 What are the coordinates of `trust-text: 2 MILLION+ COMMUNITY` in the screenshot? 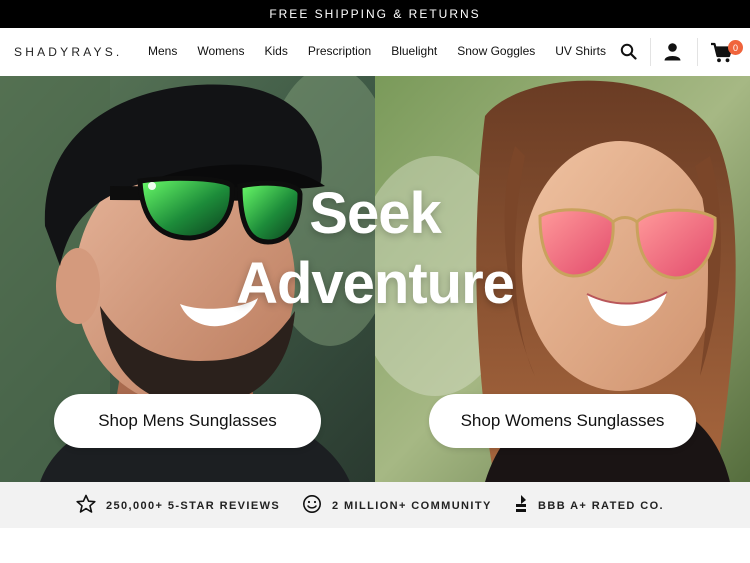 It's located at (412, 505).